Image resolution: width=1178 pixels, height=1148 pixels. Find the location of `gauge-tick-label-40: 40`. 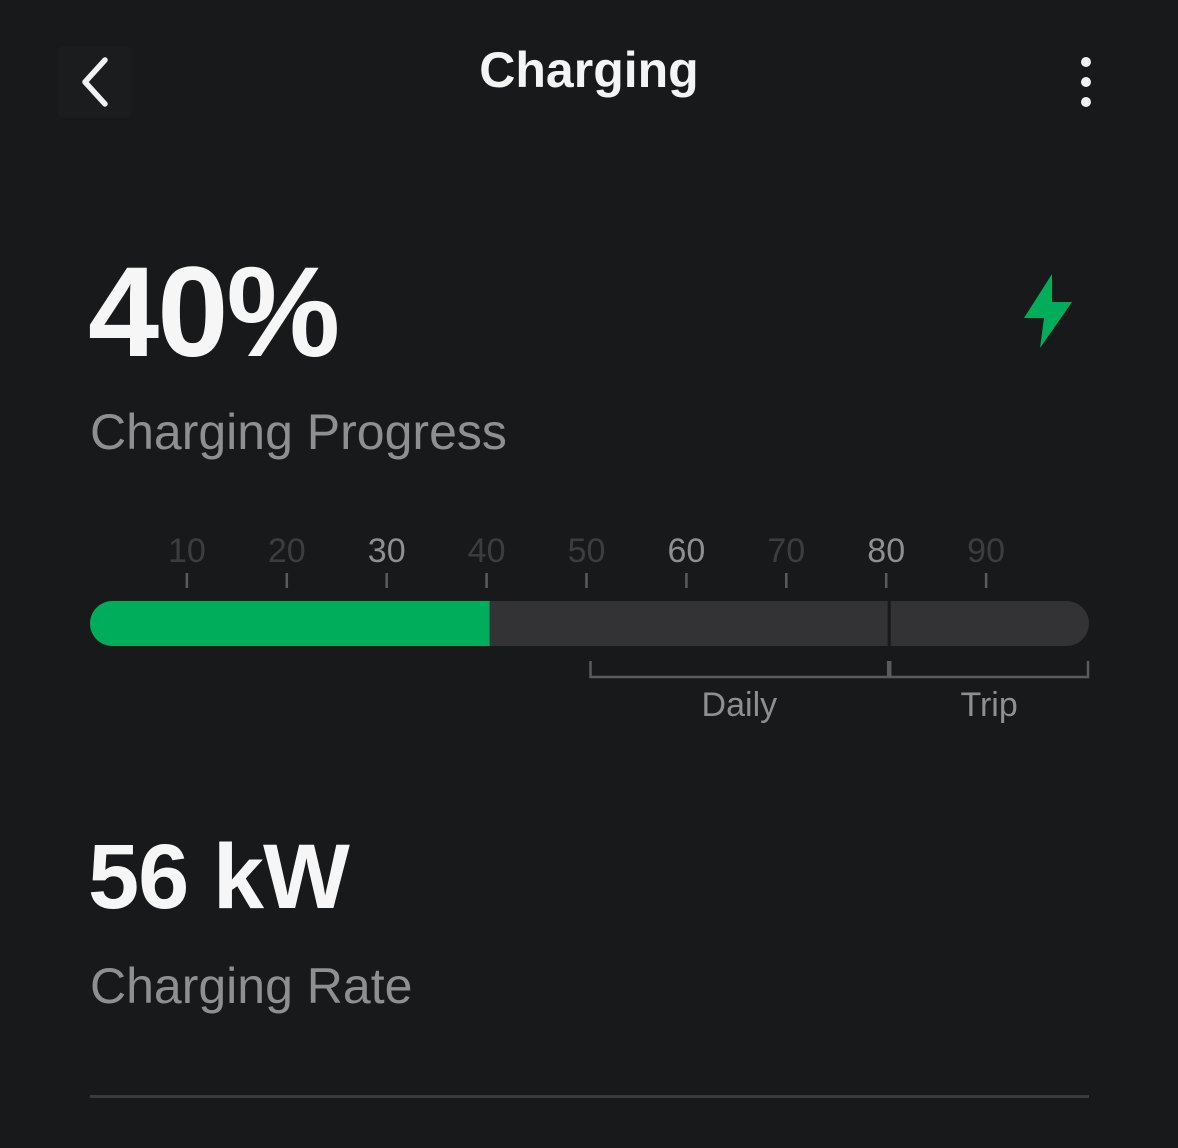

gauge-tick-label-40: 40 is located at coordinates (487, 551).